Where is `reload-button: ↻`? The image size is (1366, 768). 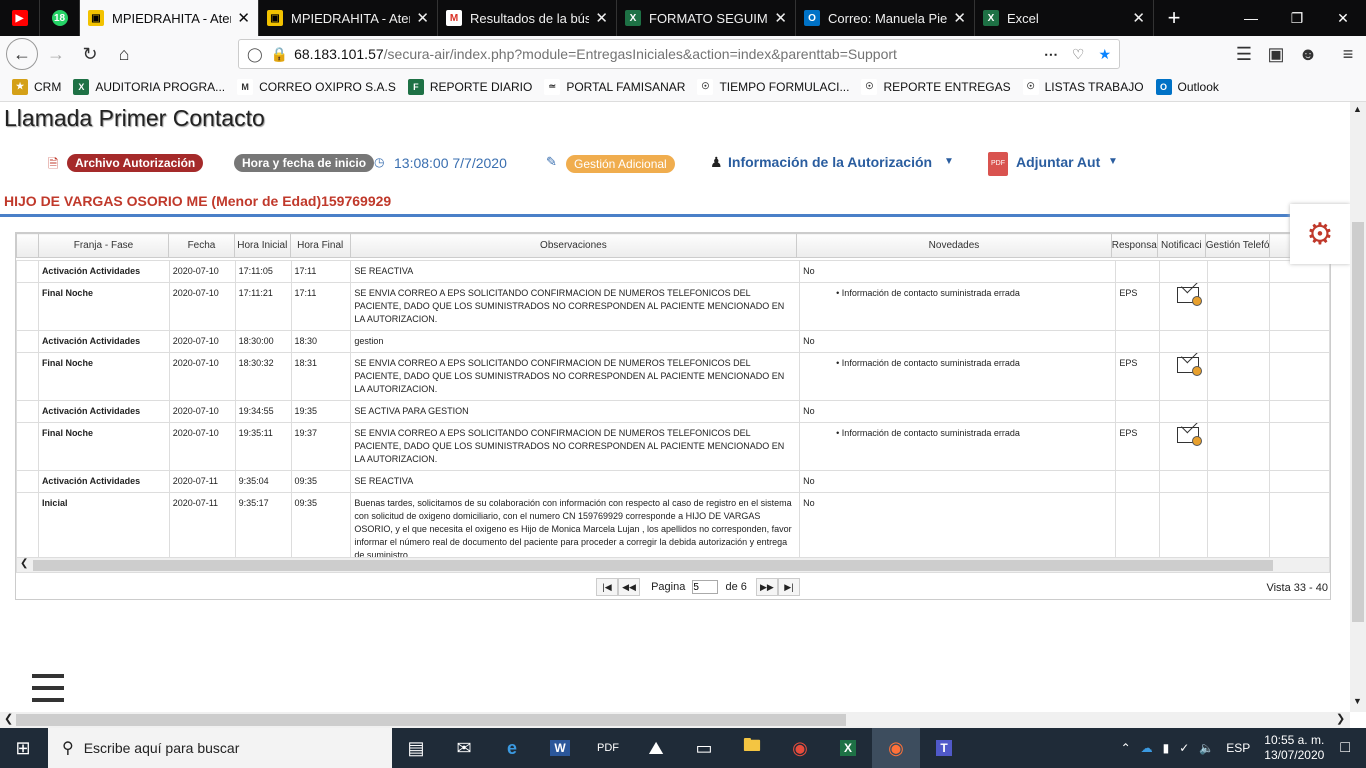
reload-button: ↻ is located at coordinates (90, 54).